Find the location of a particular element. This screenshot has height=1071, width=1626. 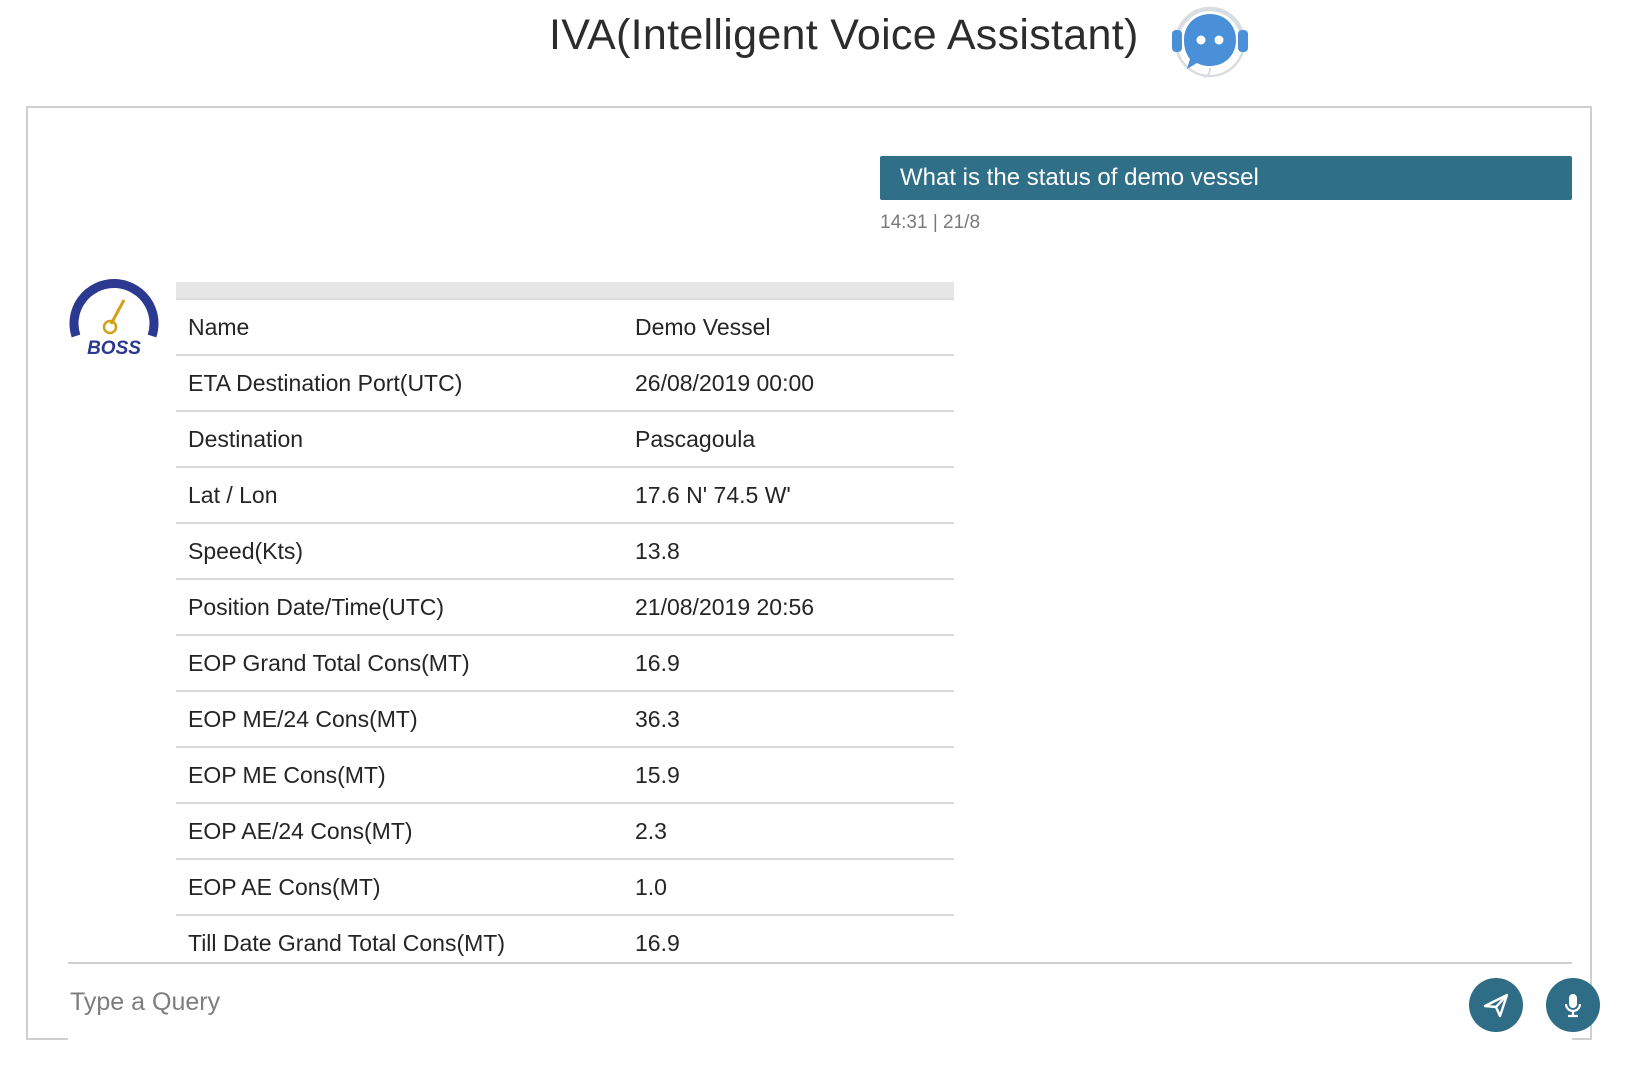

send-button is located at coordinates (1496, 1005).